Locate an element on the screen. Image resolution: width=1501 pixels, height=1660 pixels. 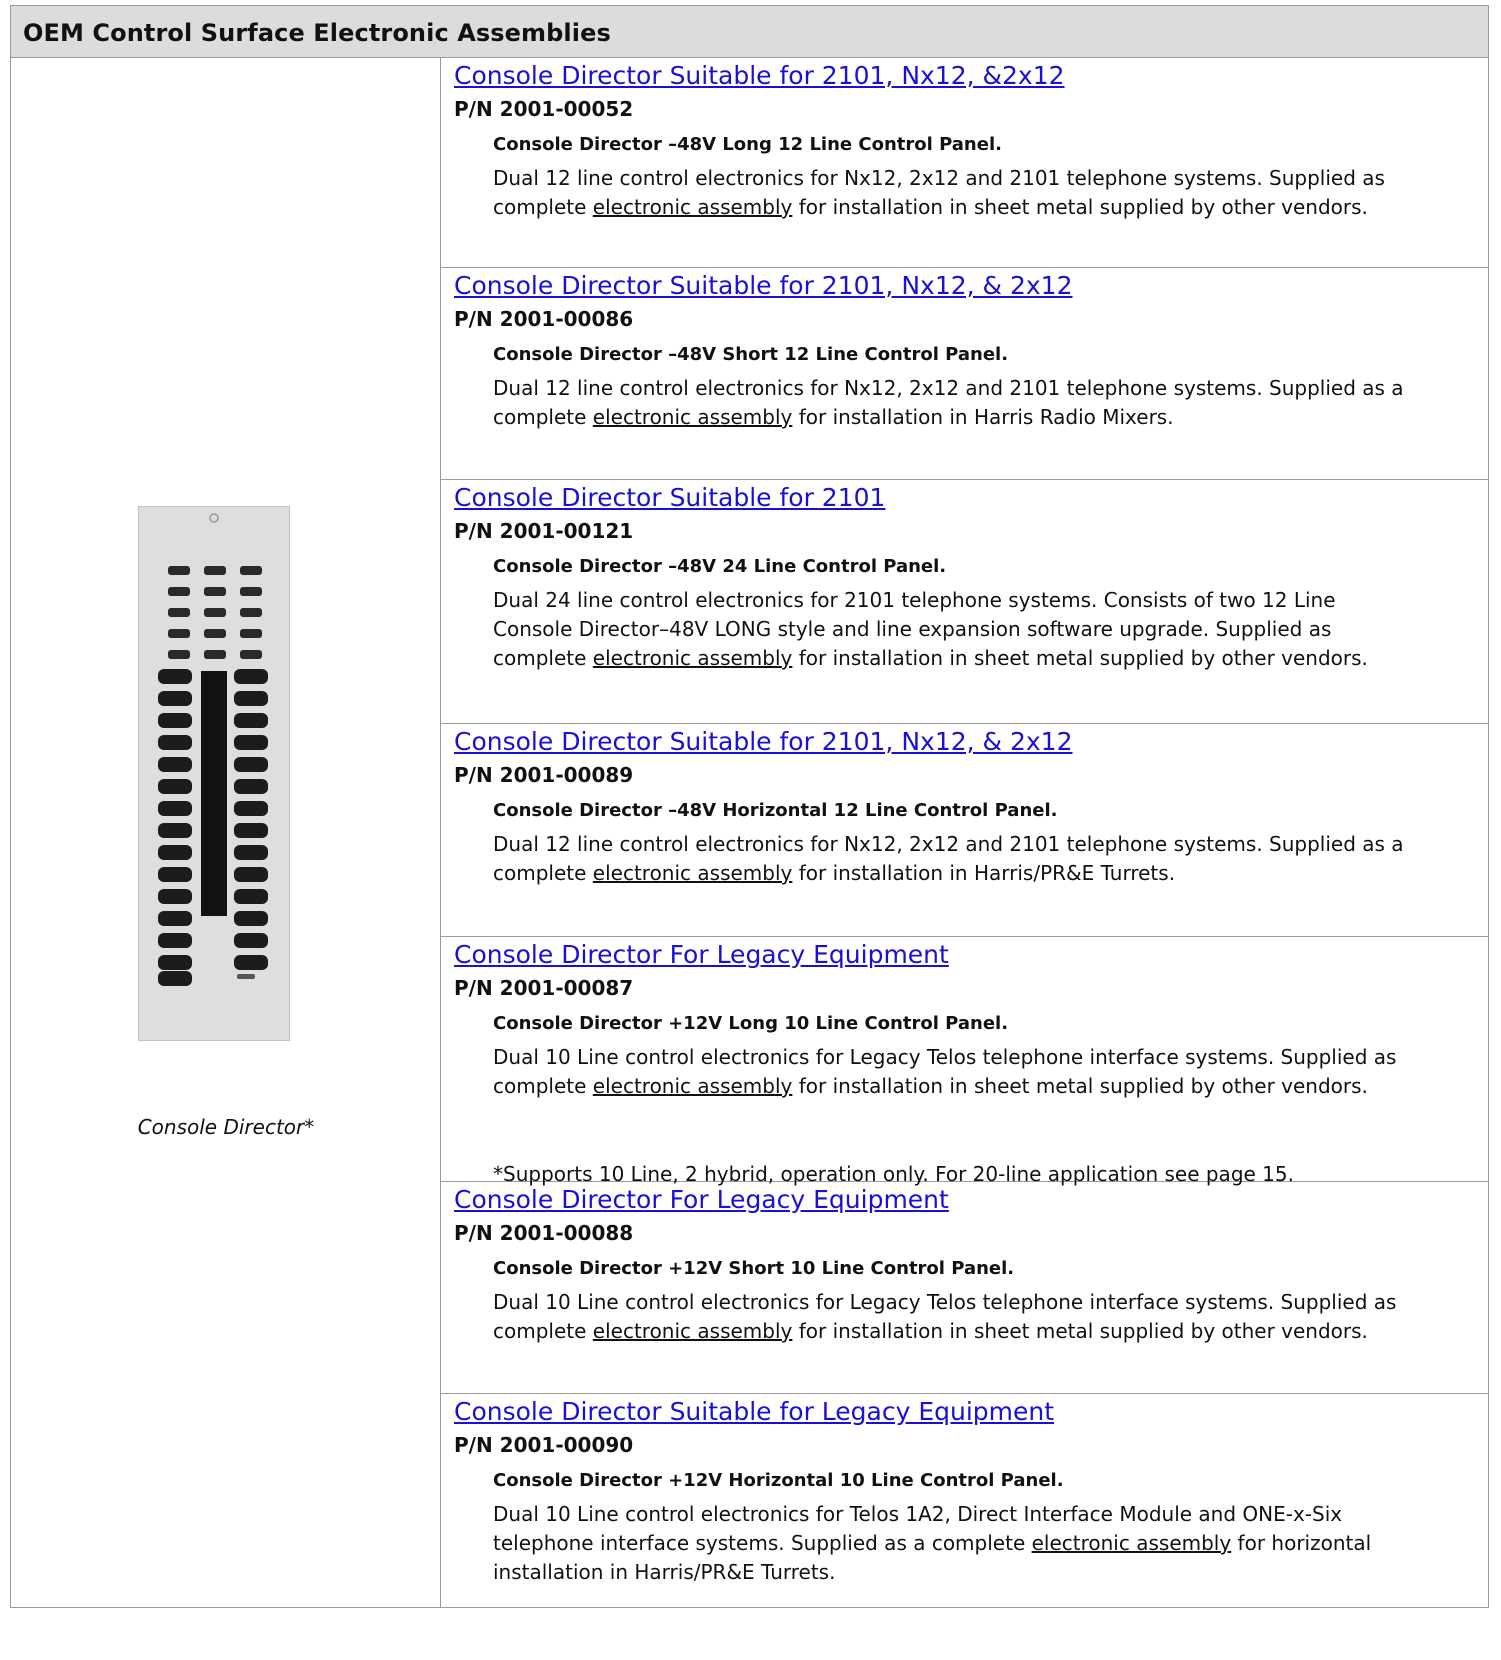
part-number: P/N 2001-00088 is located at coordinates (544, 1233).